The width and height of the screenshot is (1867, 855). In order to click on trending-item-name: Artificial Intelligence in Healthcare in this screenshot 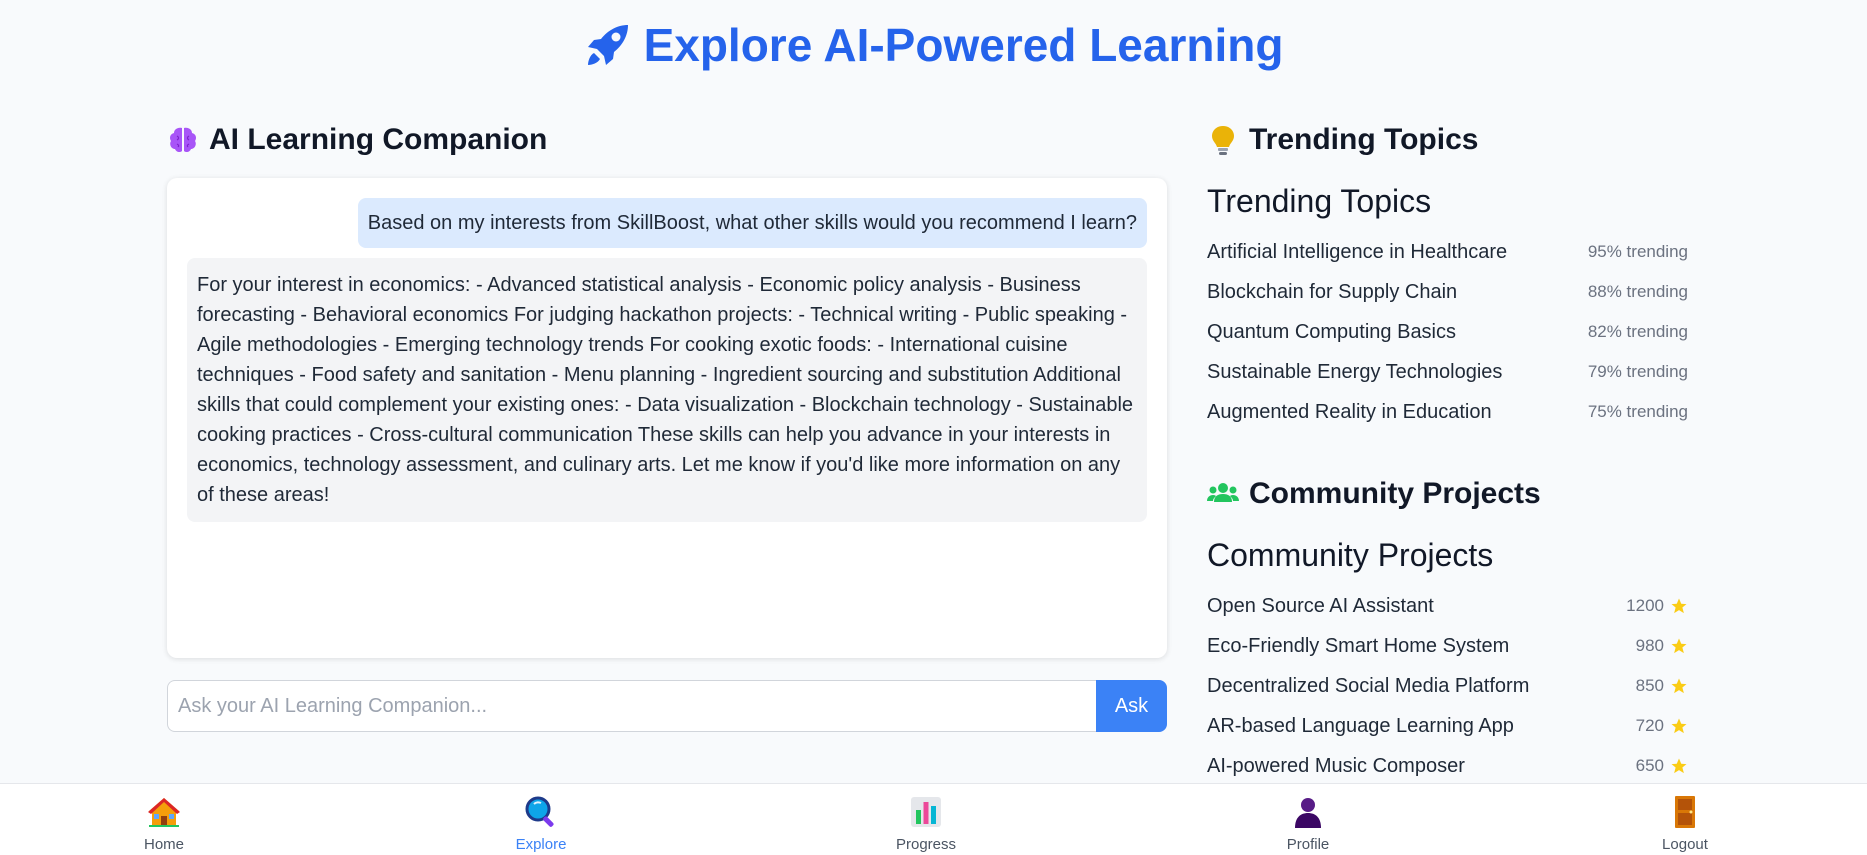, I will do `click(1357, 251)`.